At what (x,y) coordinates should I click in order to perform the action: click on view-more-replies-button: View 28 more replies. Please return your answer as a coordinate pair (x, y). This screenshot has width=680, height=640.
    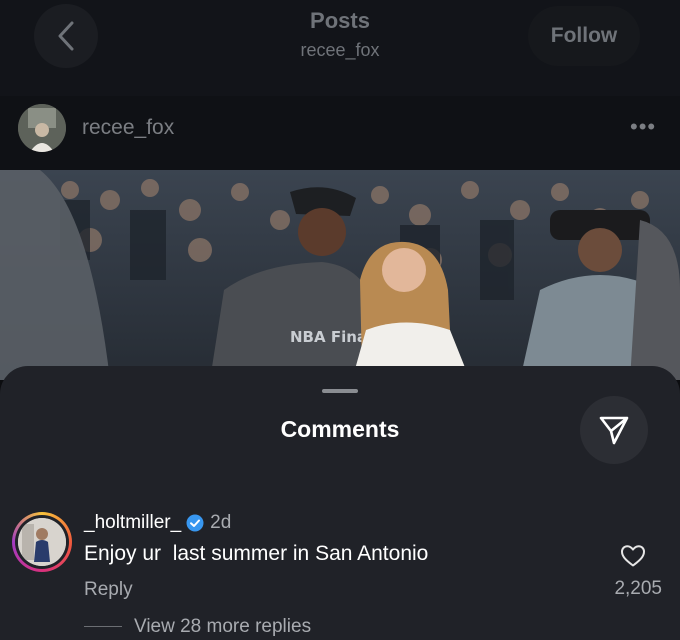
    Looking at the image, I should click on (222, 627).